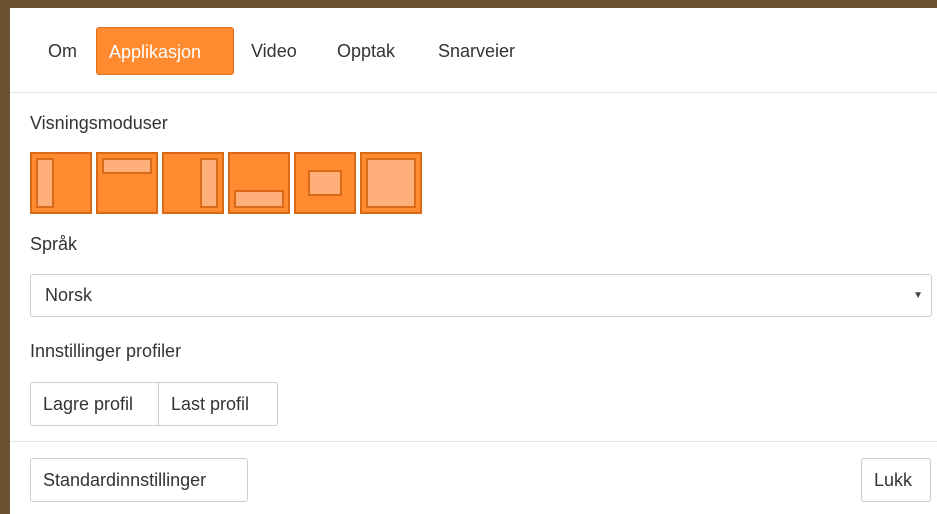 The height and width of the screenshot is (514, 937). What do you see at coordinates (106, 351) in the screenshot?
I see `profiles-label: Innstillinger profiler` at bounding box center [106, 351].